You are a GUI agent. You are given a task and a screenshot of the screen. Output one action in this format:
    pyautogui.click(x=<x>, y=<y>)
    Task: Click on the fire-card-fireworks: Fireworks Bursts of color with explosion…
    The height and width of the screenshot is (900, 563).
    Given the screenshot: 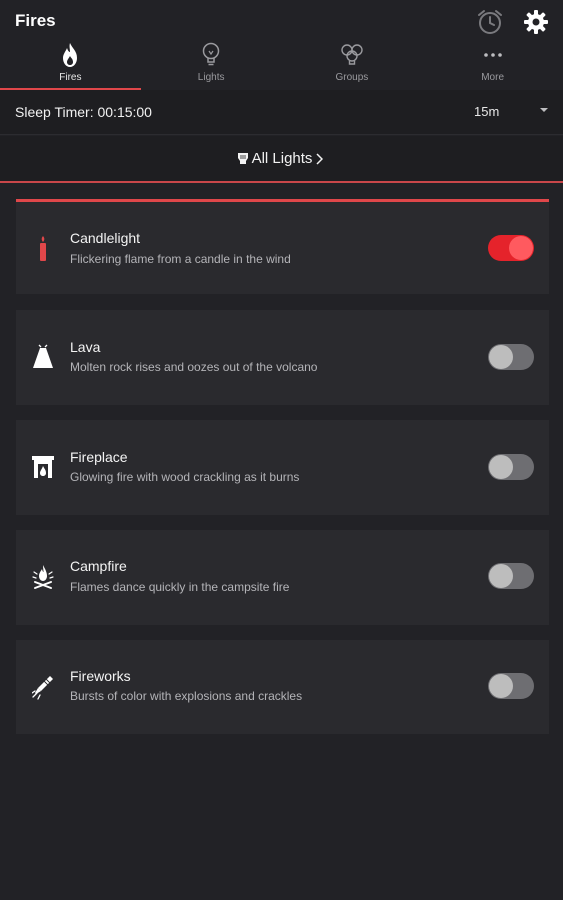 What is the action you would take?
    pyautogui.click(x=282, y=687)
    